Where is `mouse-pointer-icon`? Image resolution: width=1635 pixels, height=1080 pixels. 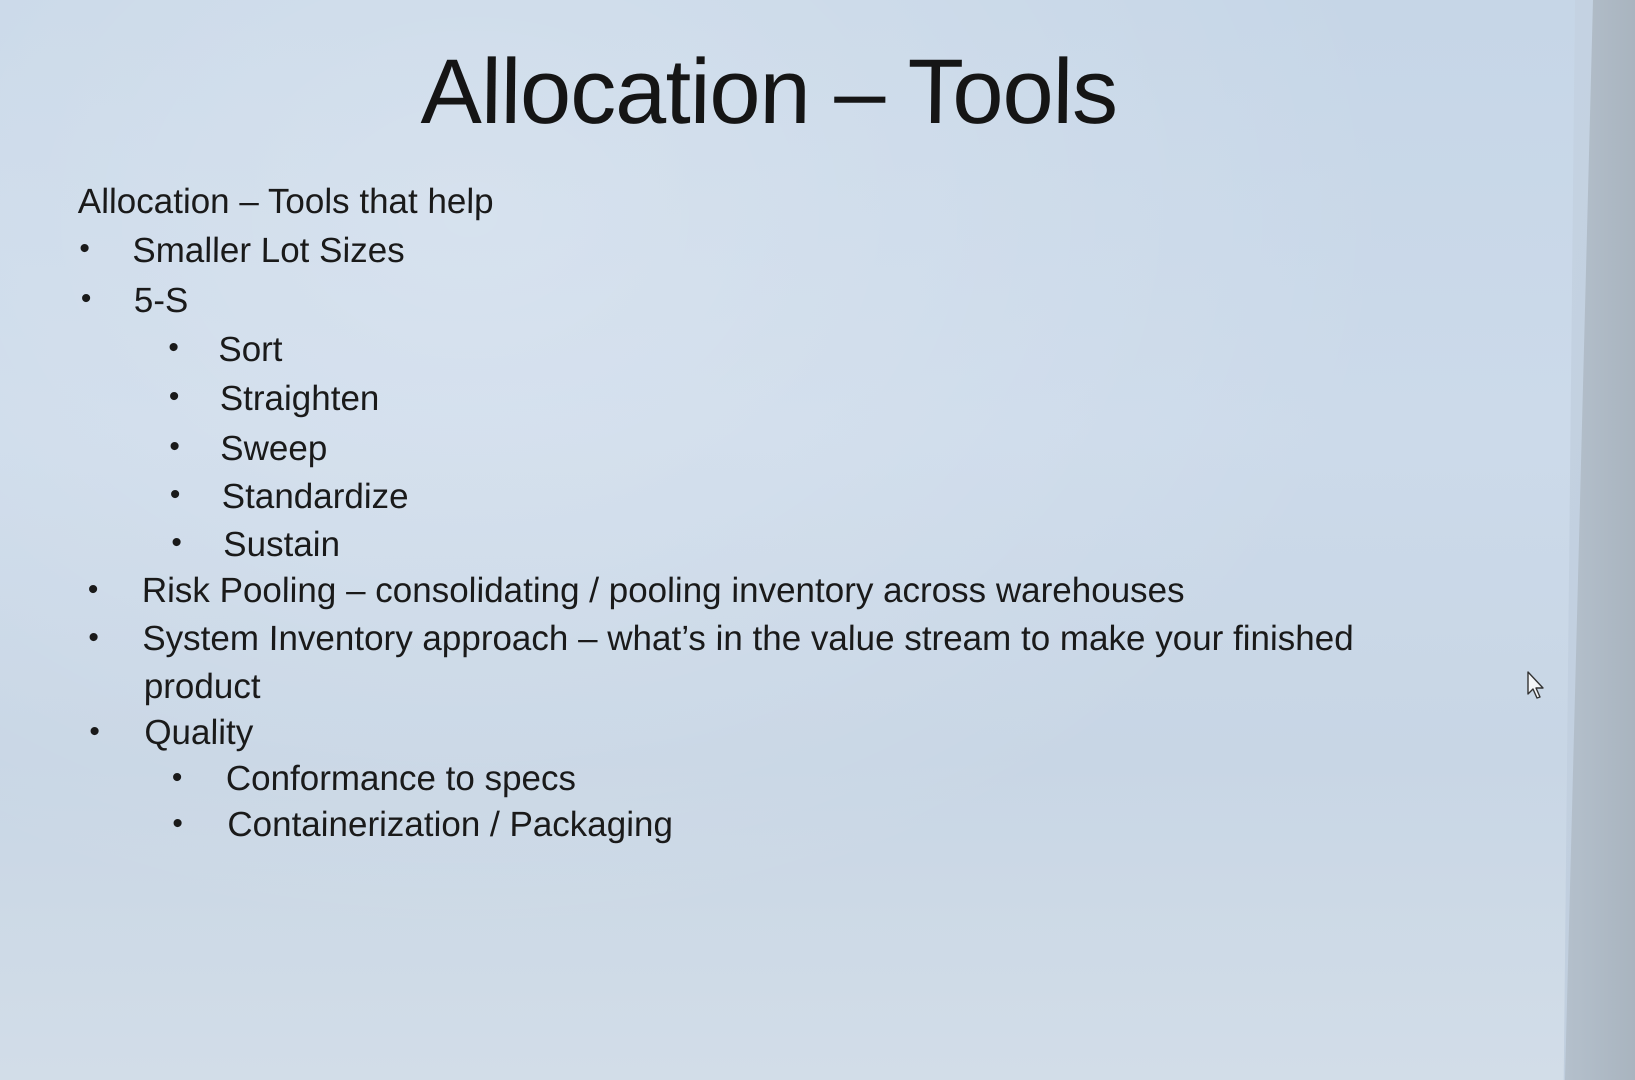 mouse-pointer-icon is located at coordinates (1535, 685).